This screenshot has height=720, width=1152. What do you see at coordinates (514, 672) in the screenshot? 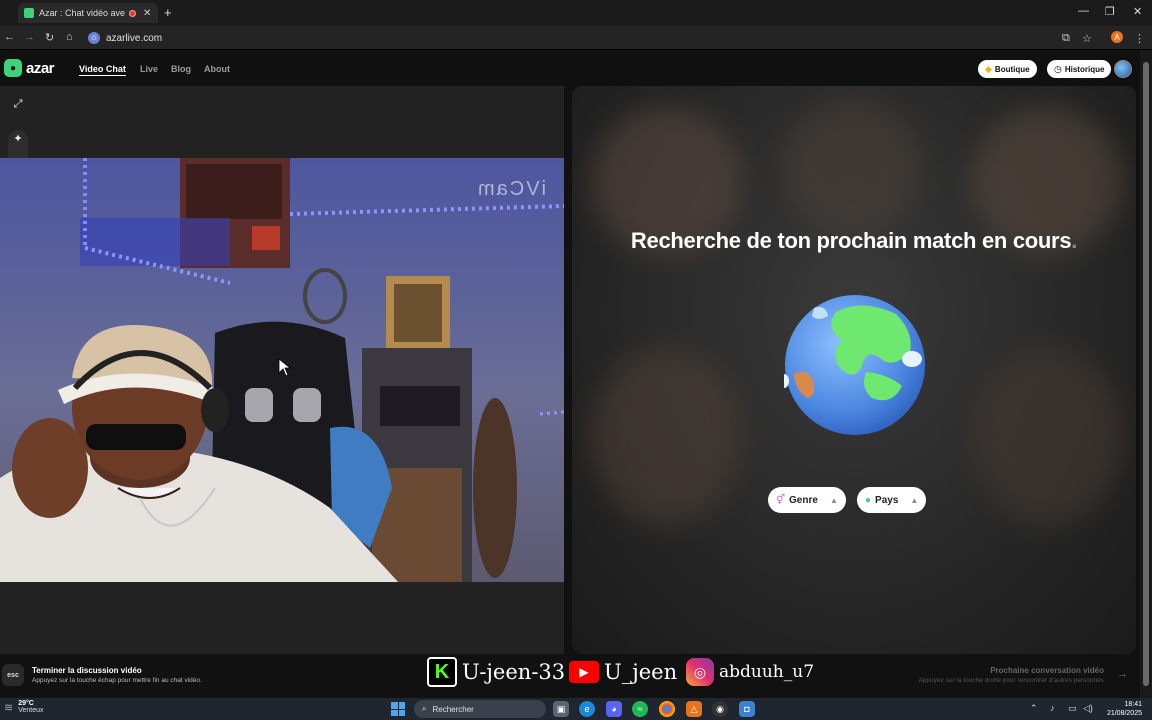
I see `kick-handle: U-jeen-33` at bounding box center [514, 672].